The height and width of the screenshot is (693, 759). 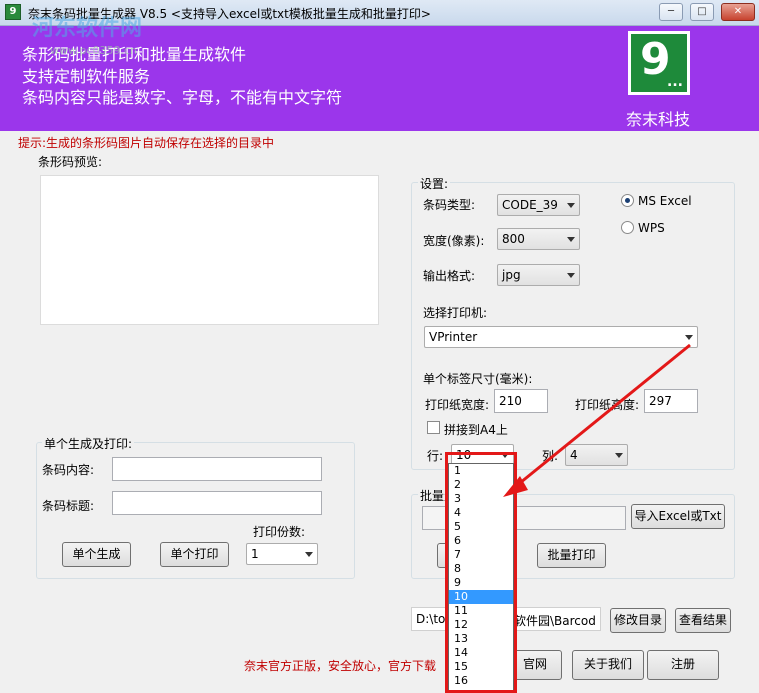 What do you see at coordinates (530, 205) in the screenshot?
I see `barcode-type-value: CODE_39` at bounding box center [530, 205].